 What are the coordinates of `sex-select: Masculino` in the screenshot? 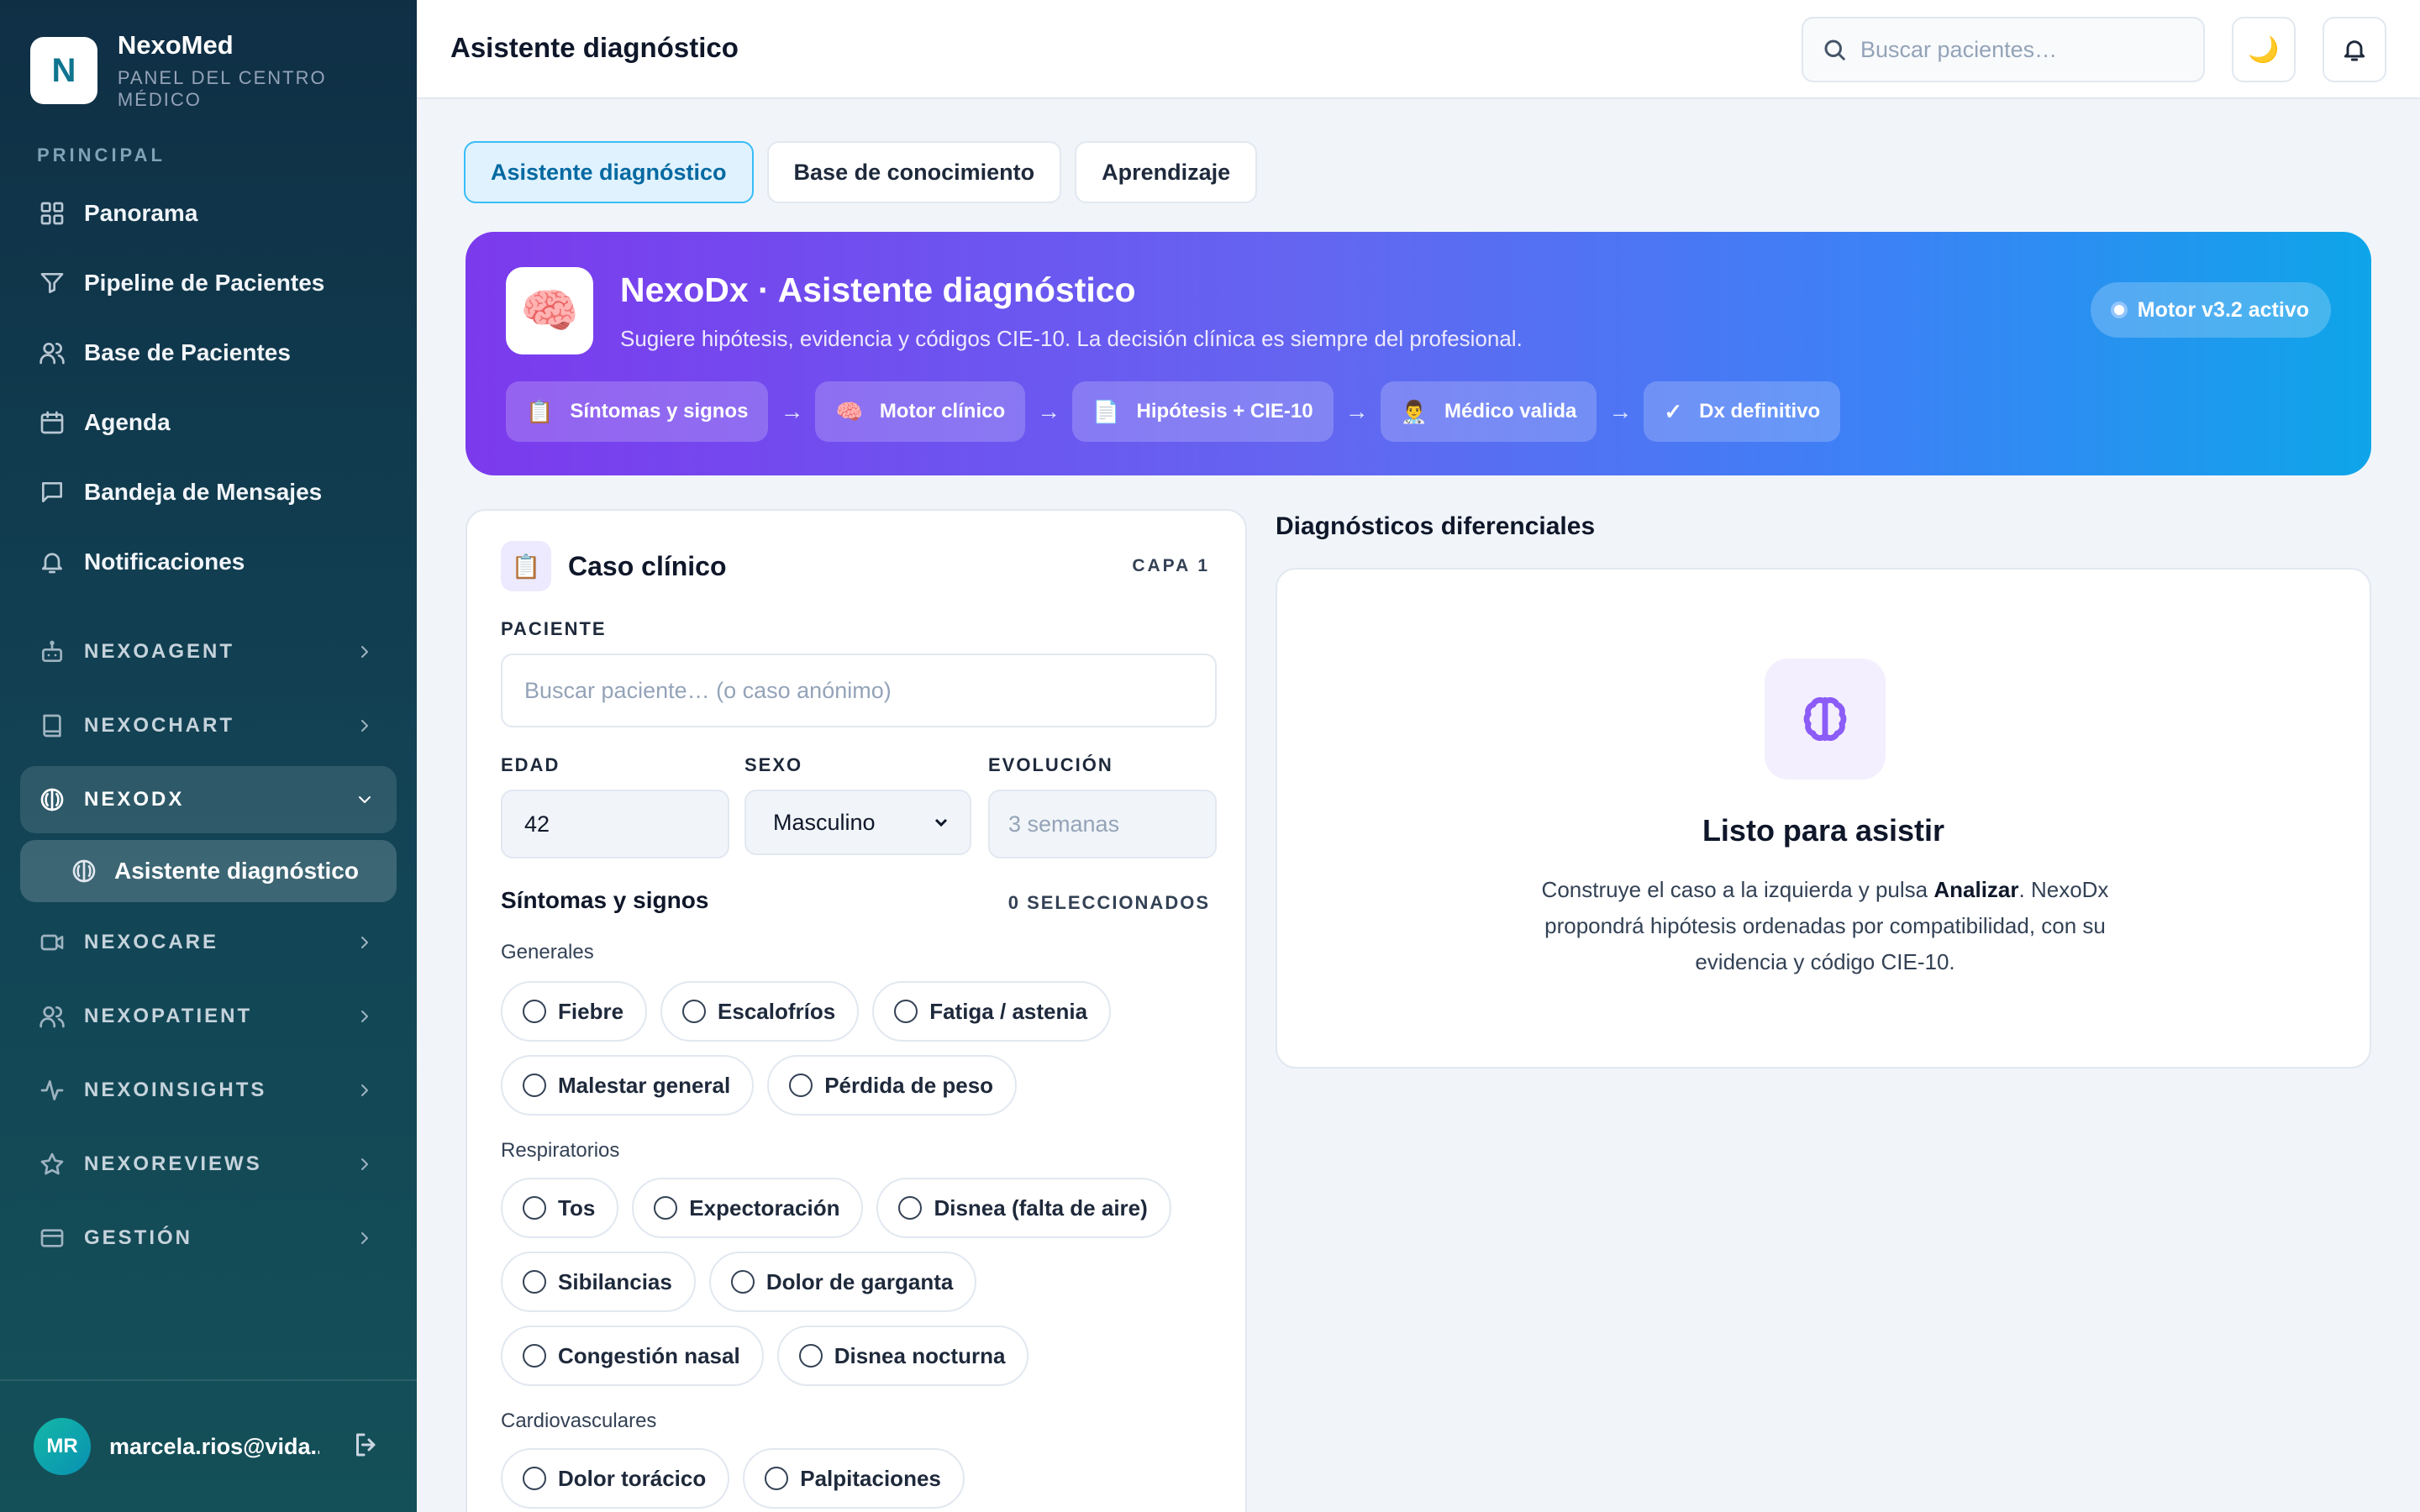 It's located at (857, 822).